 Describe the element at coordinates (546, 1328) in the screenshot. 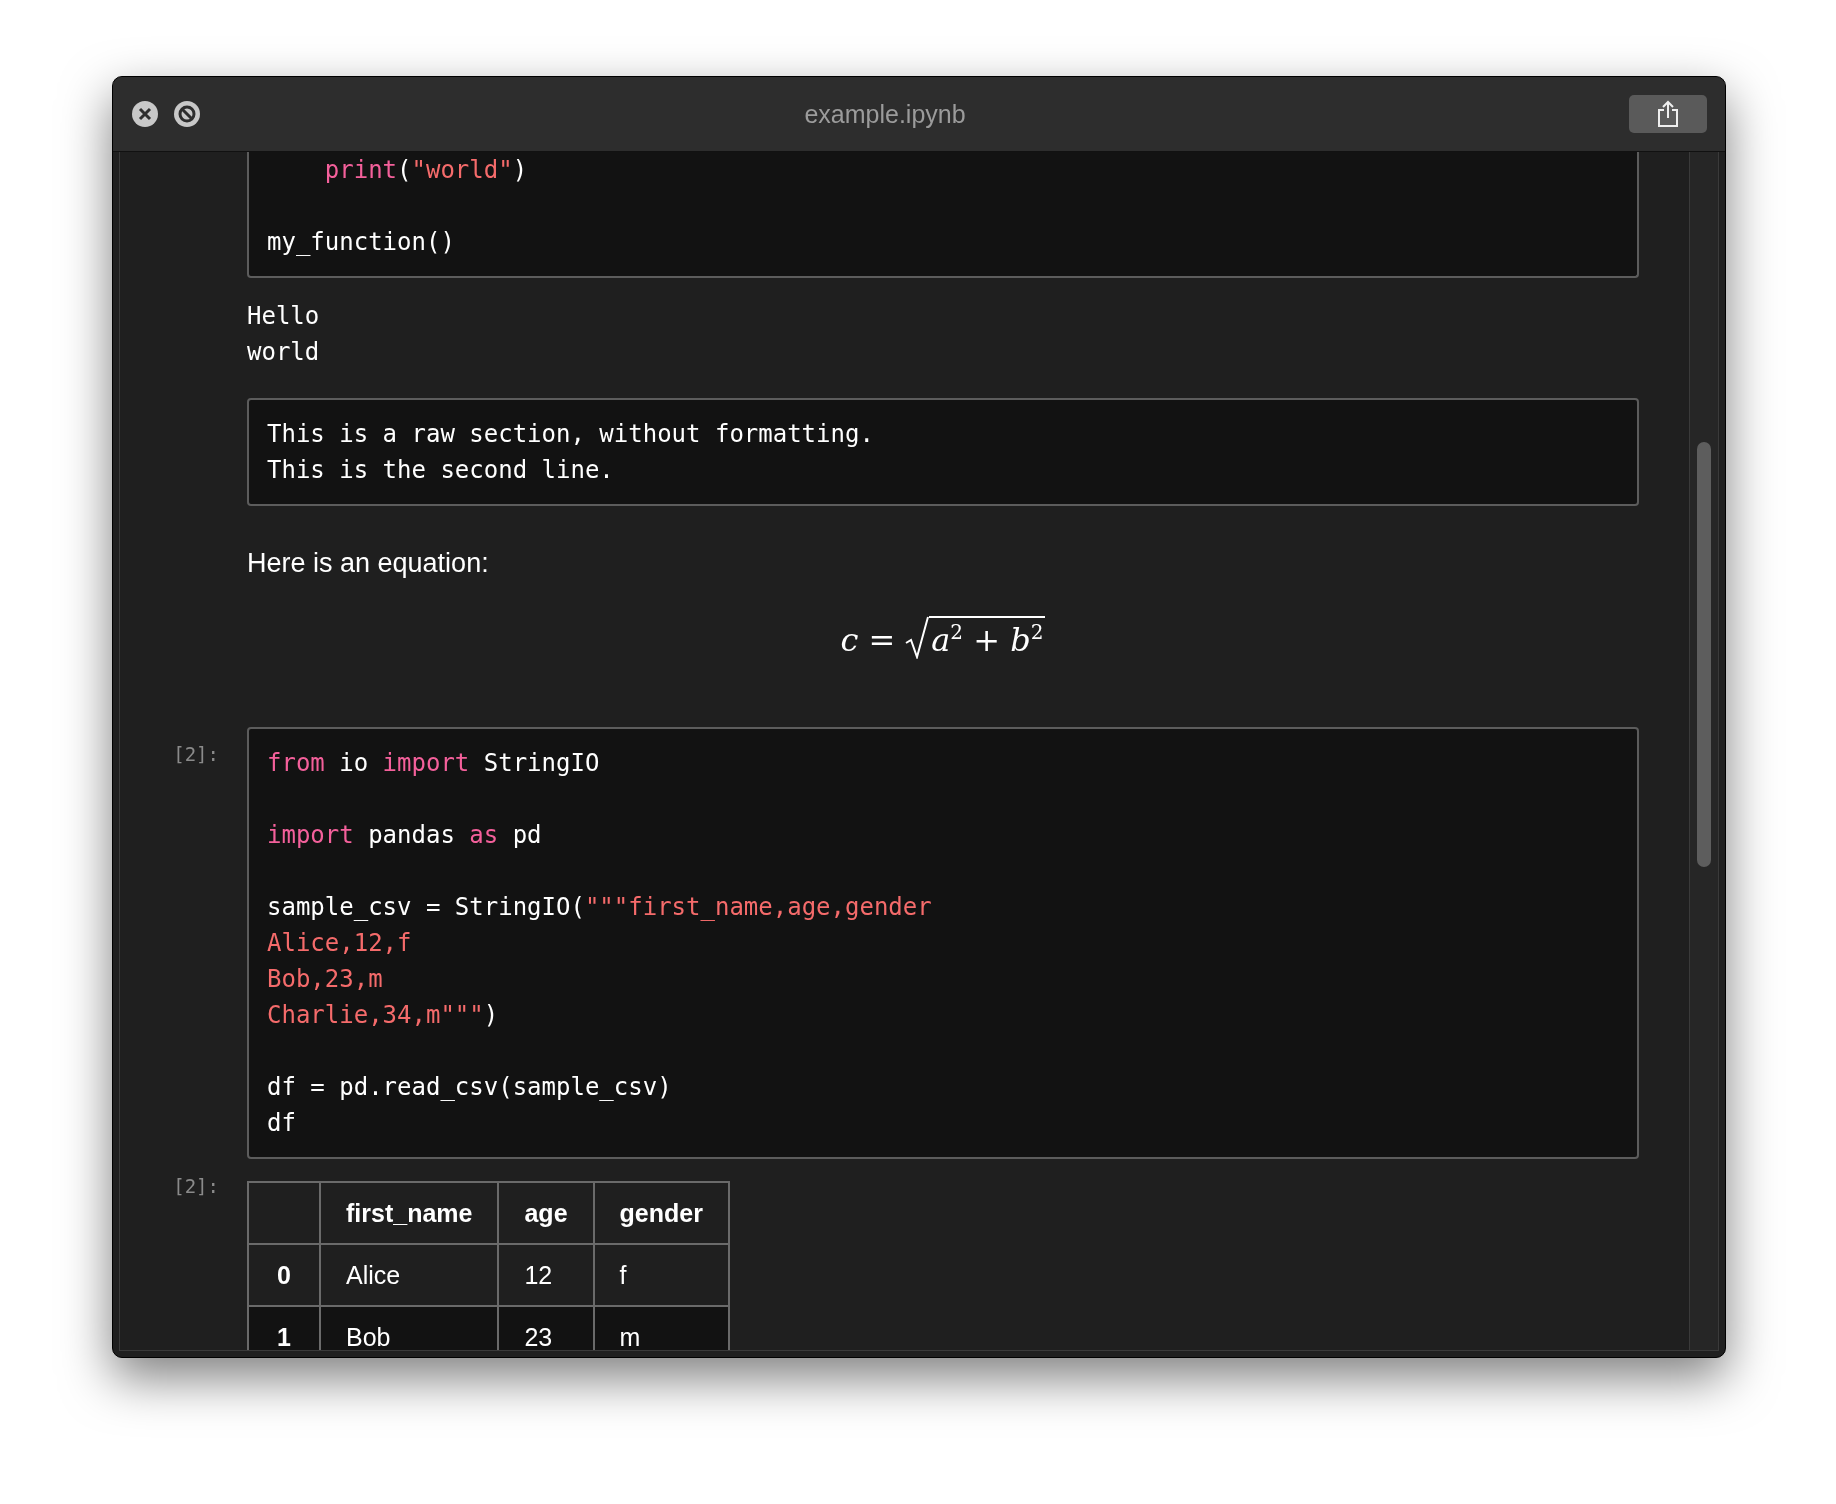

I see `table-cell: 23` at that location.